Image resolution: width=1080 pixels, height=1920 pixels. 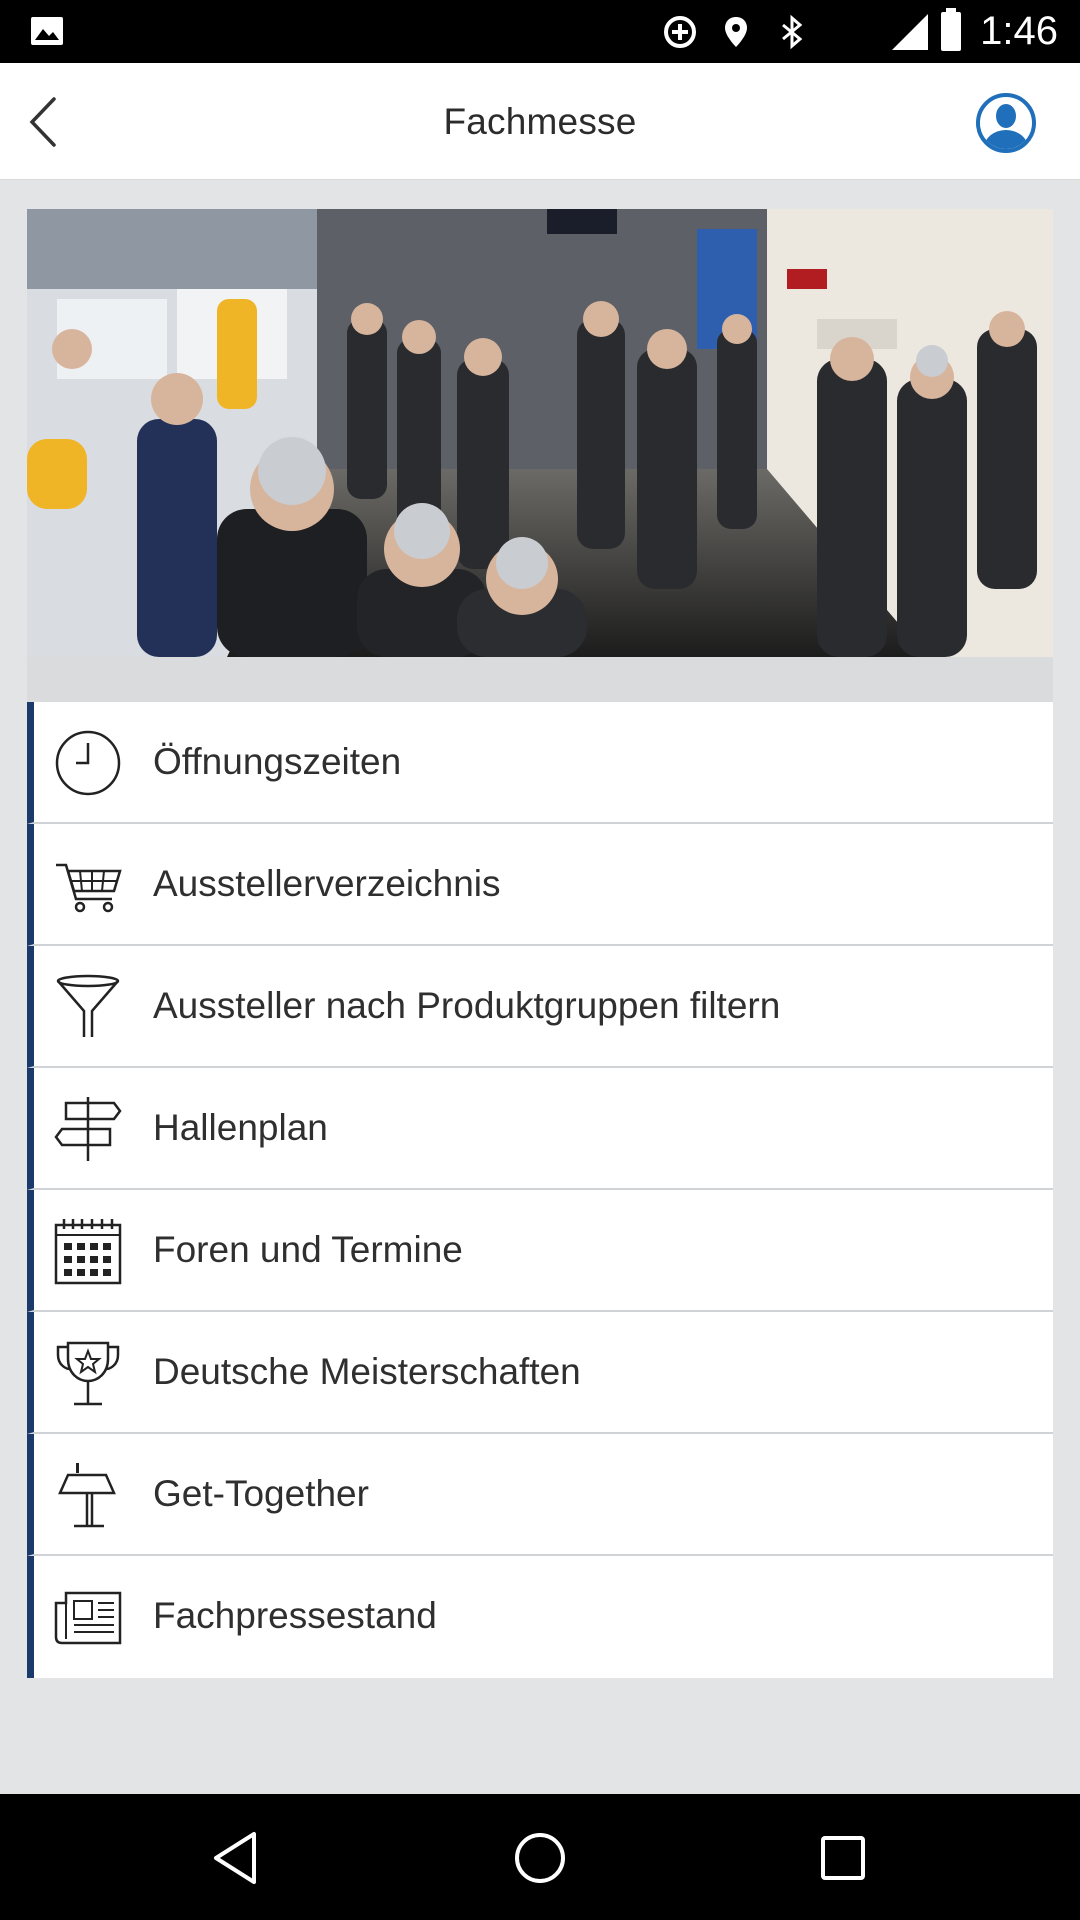 What do you see at coordinates (367, 1371) in the screenshot?
I see `menu-item-label: Deutsche Meisterschaften` at bounding box center [367, 1371].